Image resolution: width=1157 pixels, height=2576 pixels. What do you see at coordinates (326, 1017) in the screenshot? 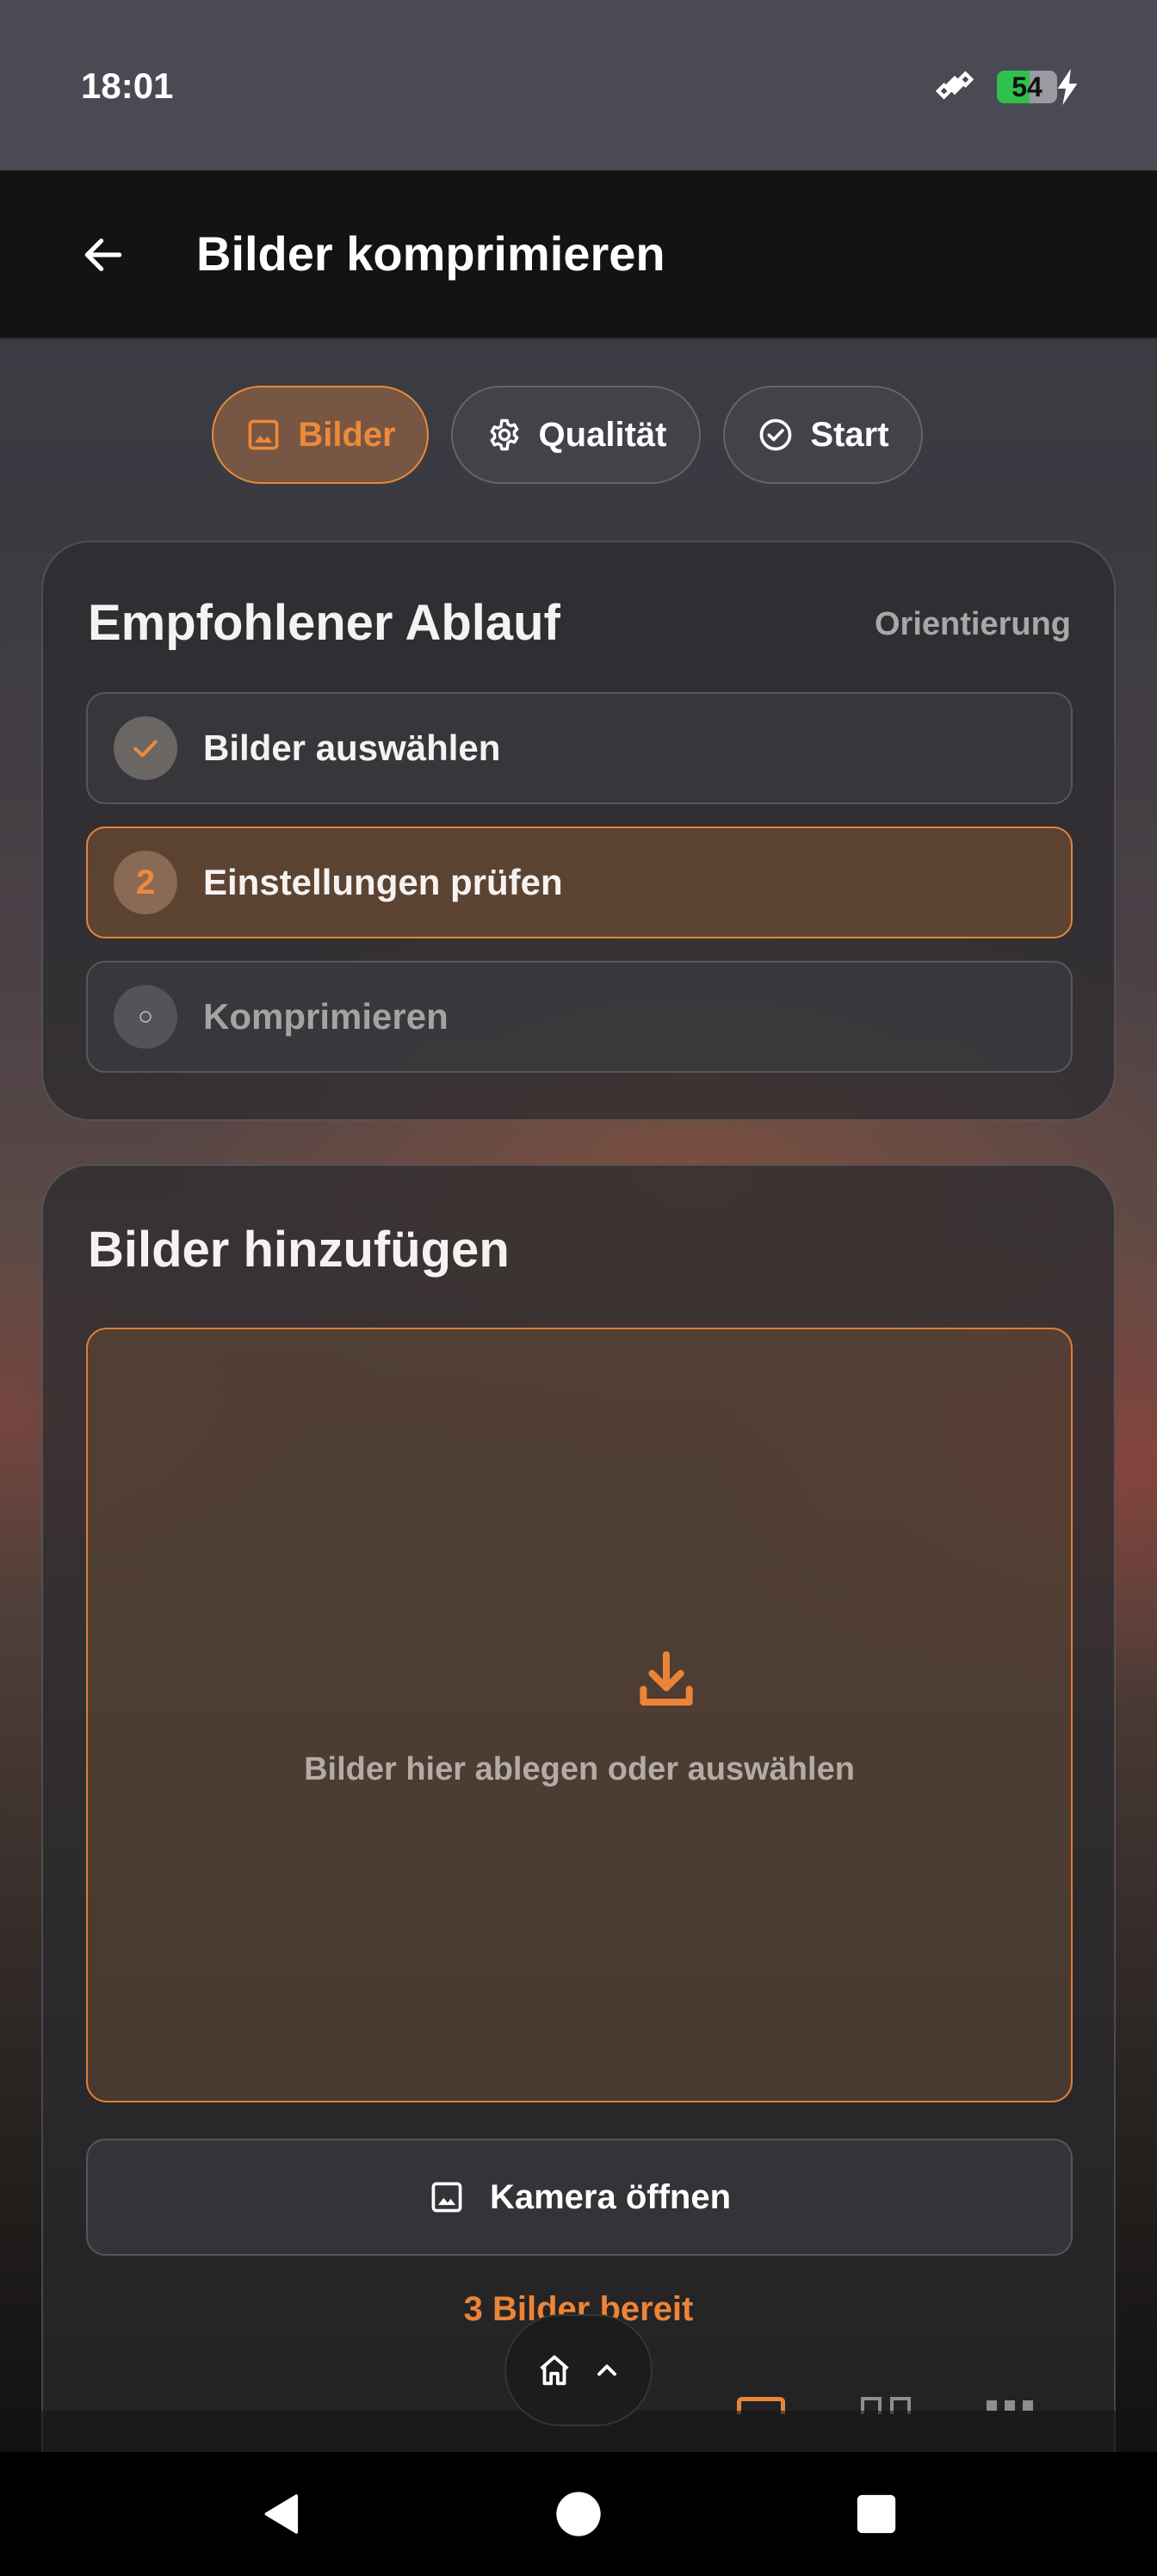
I see `step-label: Komprimieren` at bounding box center [326, 1017].